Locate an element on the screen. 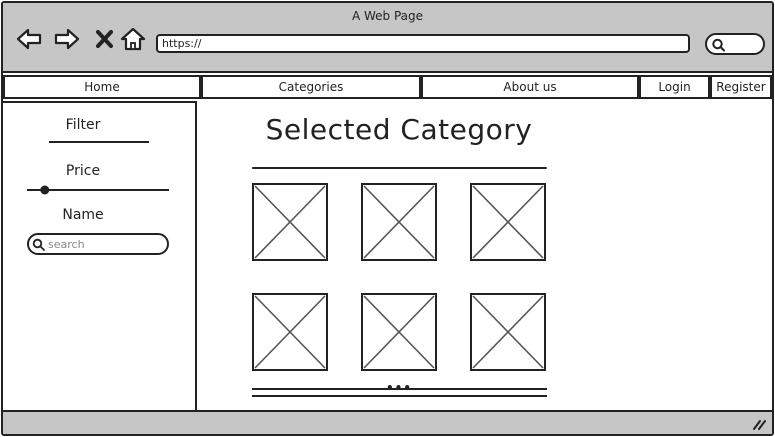 The image size is (775, 437). name-search-field is located at coordinates (98, 244).